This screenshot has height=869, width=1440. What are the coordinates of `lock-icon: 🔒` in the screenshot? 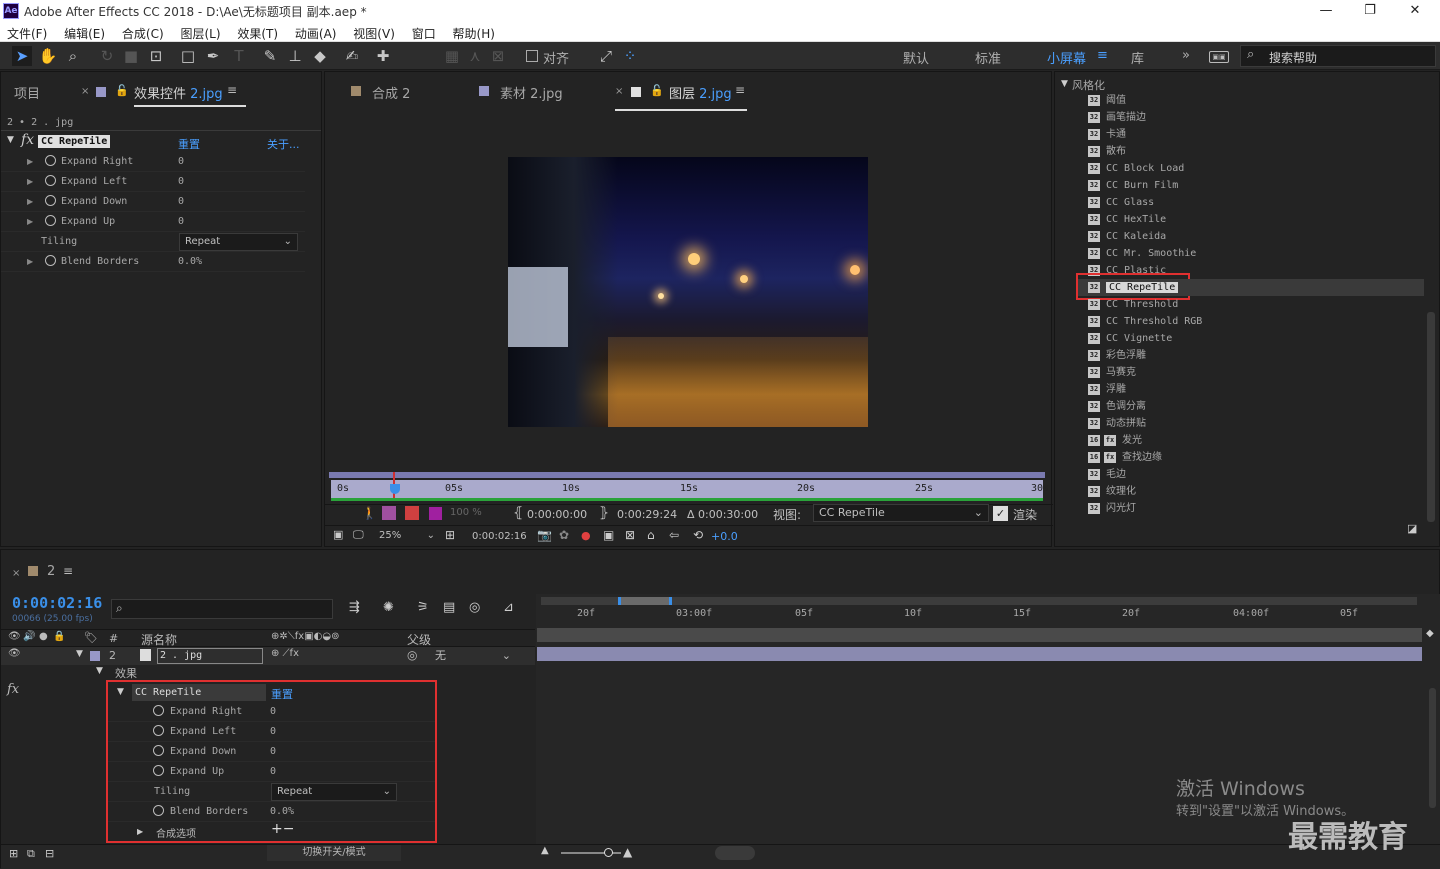 It's located at (59, 636).